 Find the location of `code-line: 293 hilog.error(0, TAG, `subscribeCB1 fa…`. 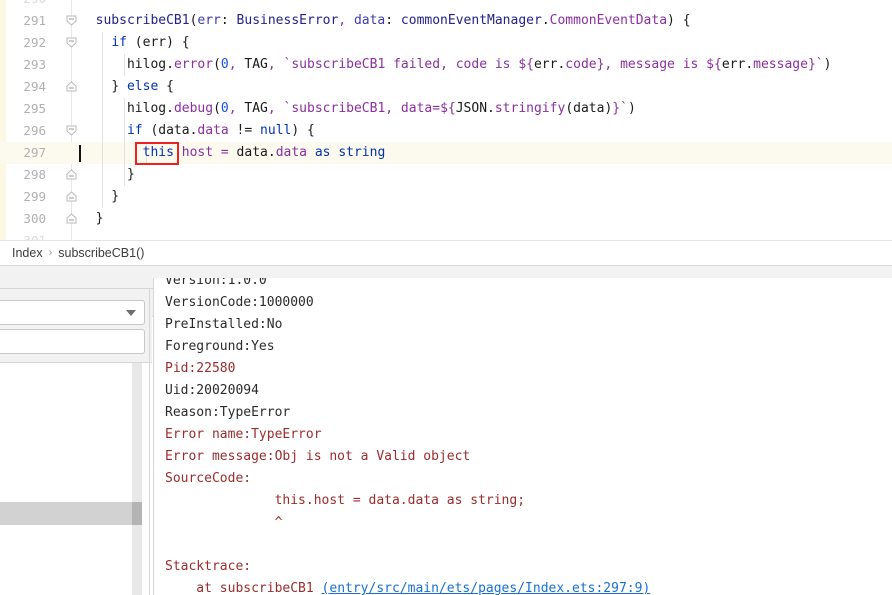

code-line: 293 hilog.error(0, TAG, `subscribeCB1 fa… is located at coordinates (446, 65).